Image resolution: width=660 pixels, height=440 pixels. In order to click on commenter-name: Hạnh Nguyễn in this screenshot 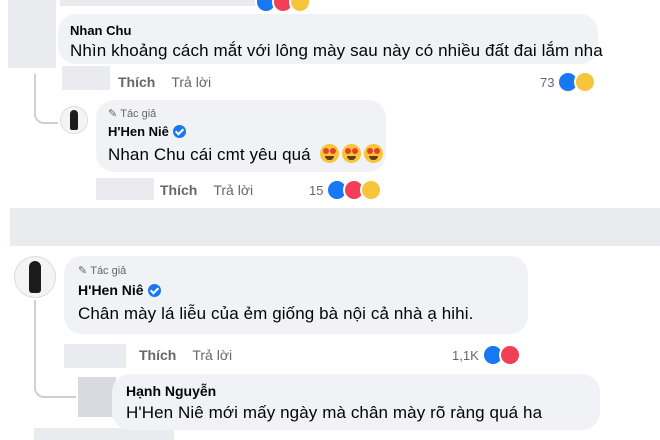, I will do `click(356, 391)`.